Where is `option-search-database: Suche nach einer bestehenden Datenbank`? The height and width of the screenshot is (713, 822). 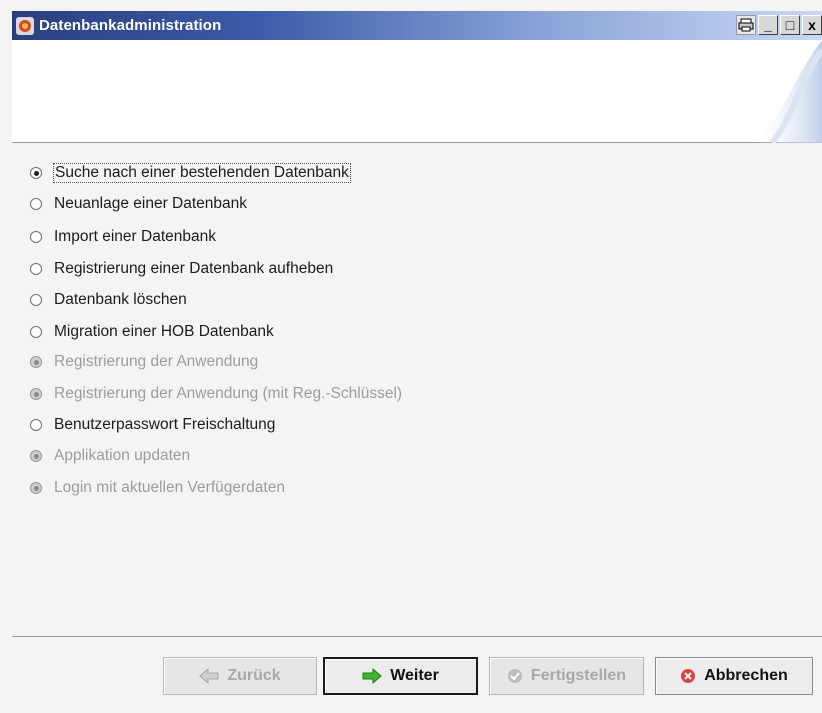 option-search-database: Suche nach einer bestehenden Datenbank is located at coordinates (190, 173).